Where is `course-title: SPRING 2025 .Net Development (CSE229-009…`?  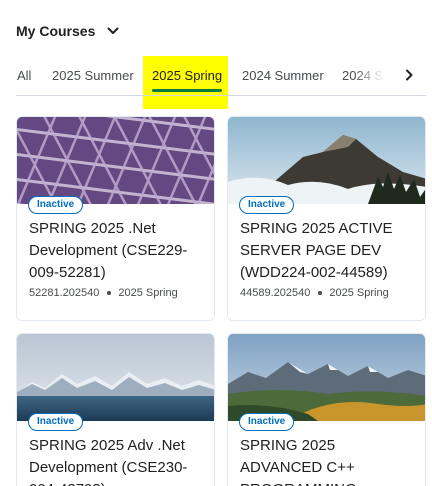
course-title: SPRING 2025 .Net Development (CSE229-009… is located at coordinates (118, 251).